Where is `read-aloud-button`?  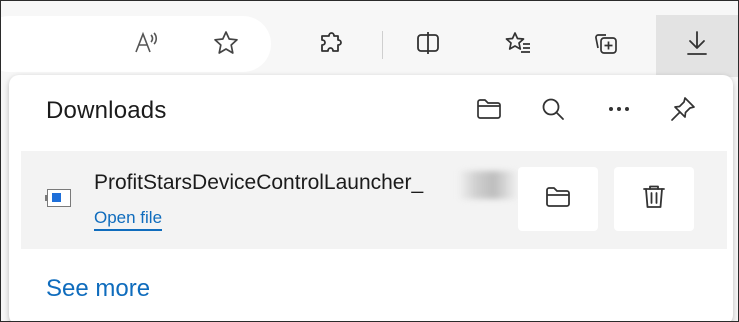 read-aloud-button is located at coordinates (146, 45).